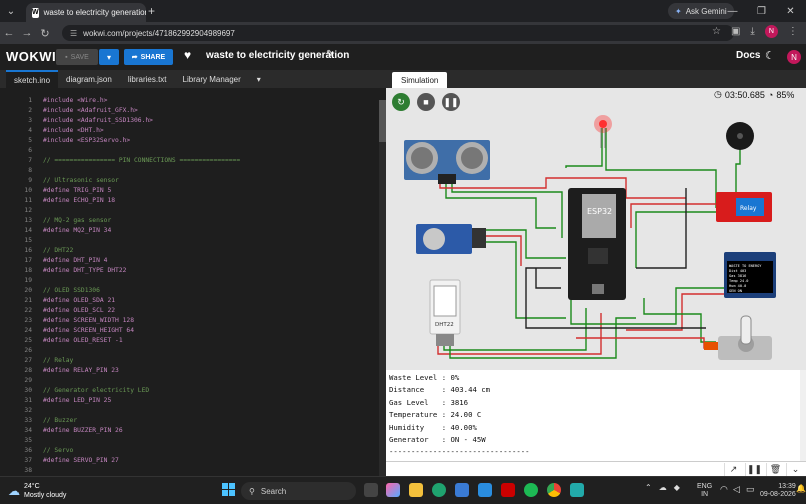 Image resolution: width=806 pixels, height=504 pixels. I want to click on edit-pencil-icon: ✎, so click(330, 54).